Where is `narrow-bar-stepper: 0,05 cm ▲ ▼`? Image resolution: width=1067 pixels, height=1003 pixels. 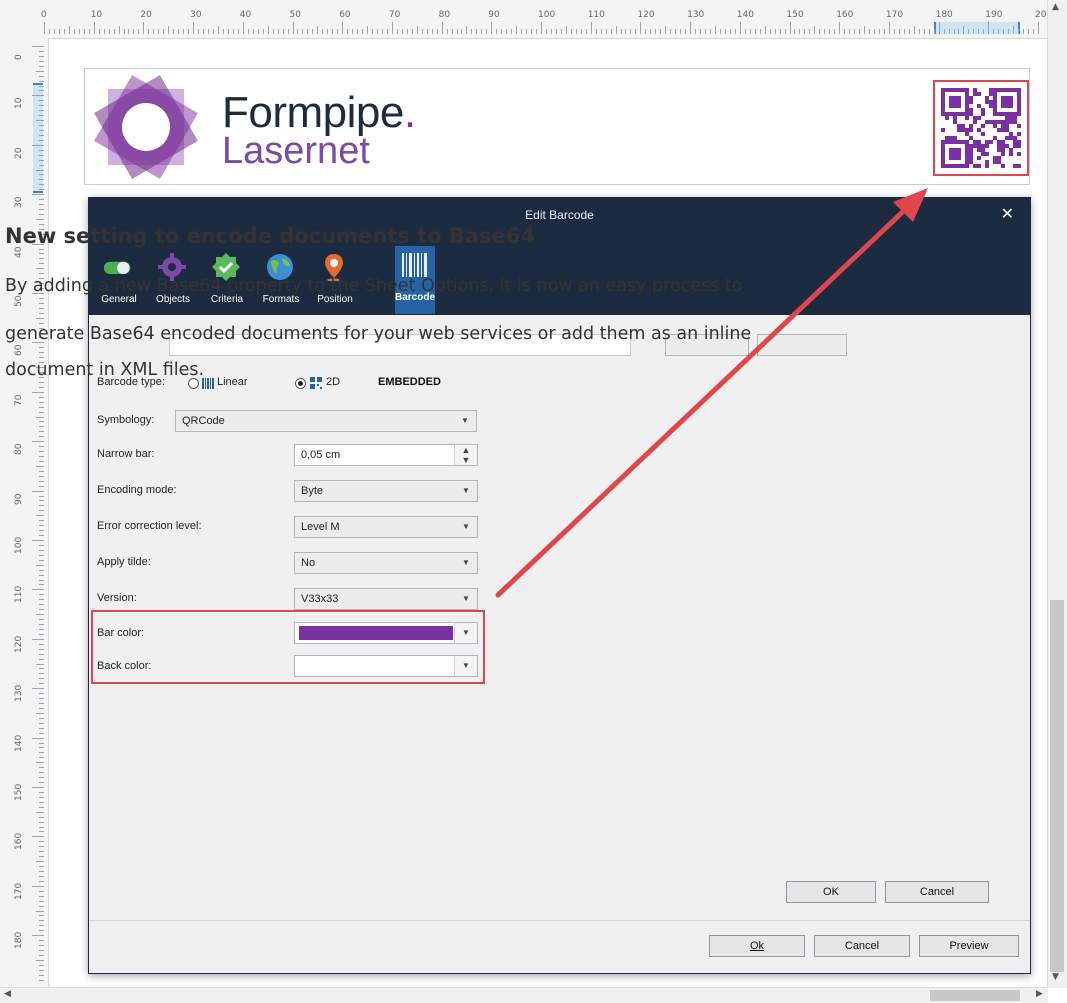
narrow-bar-stepper: 0,05 cm ▲ ▼ is located at coordinates (386, 455).